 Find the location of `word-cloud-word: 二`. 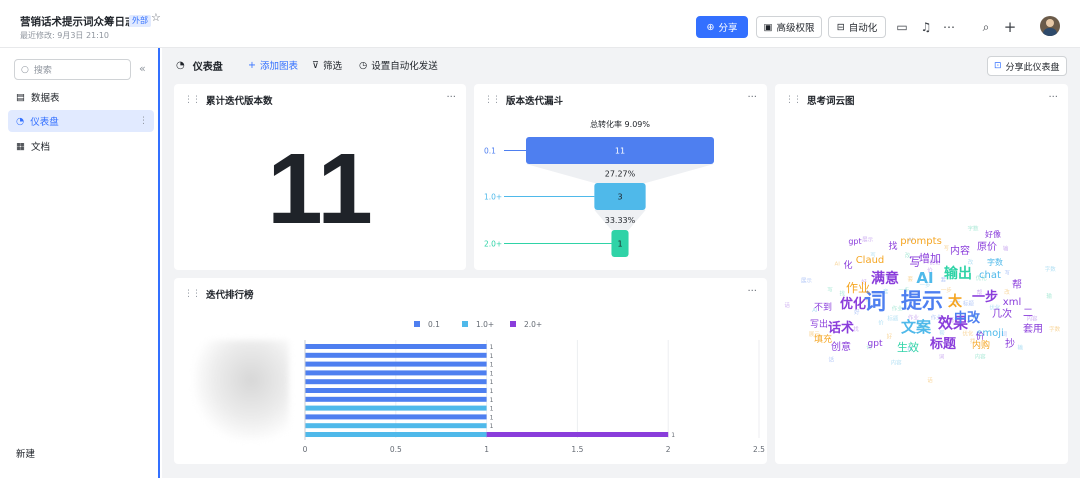

word-cloud-word: 二 is located at coordinates (1028, 313).